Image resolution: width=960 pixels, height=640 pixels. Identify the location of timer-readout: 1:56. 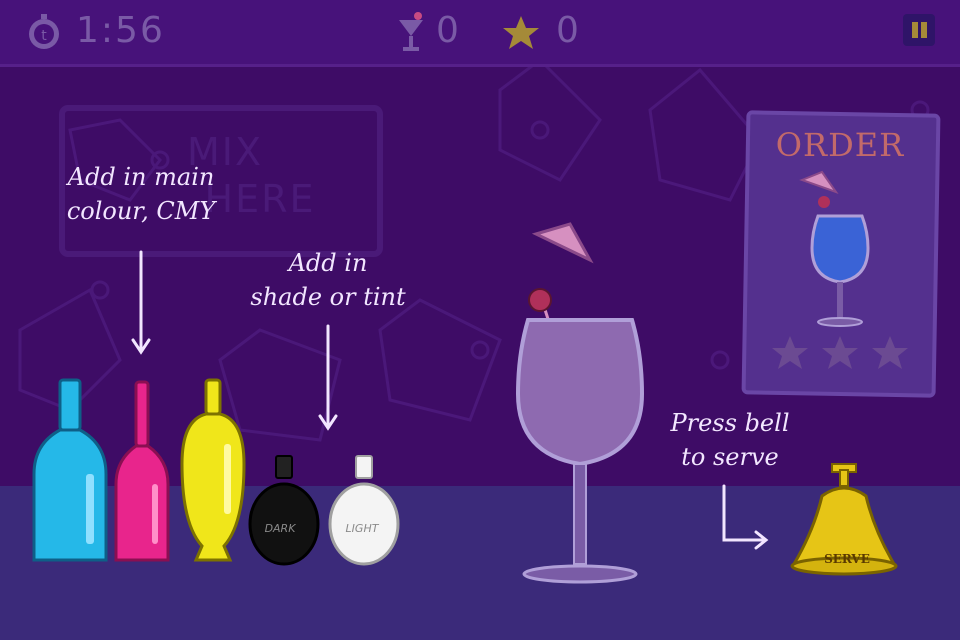
(120, 30).